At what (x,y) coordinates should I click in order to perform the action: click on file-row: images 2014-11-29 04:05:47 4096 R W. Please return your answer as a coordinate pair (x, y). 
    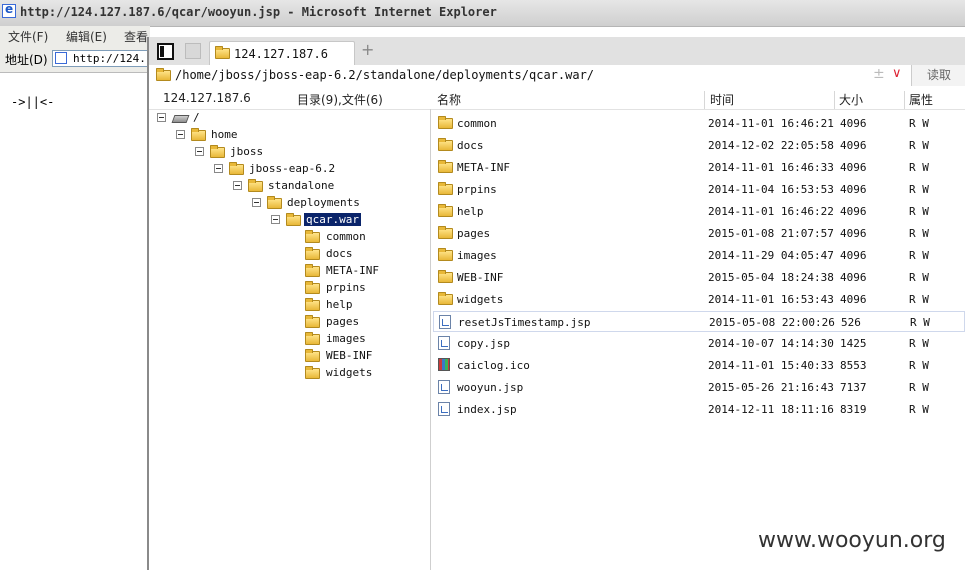
    Looking at the image, I should click on (699, 255).